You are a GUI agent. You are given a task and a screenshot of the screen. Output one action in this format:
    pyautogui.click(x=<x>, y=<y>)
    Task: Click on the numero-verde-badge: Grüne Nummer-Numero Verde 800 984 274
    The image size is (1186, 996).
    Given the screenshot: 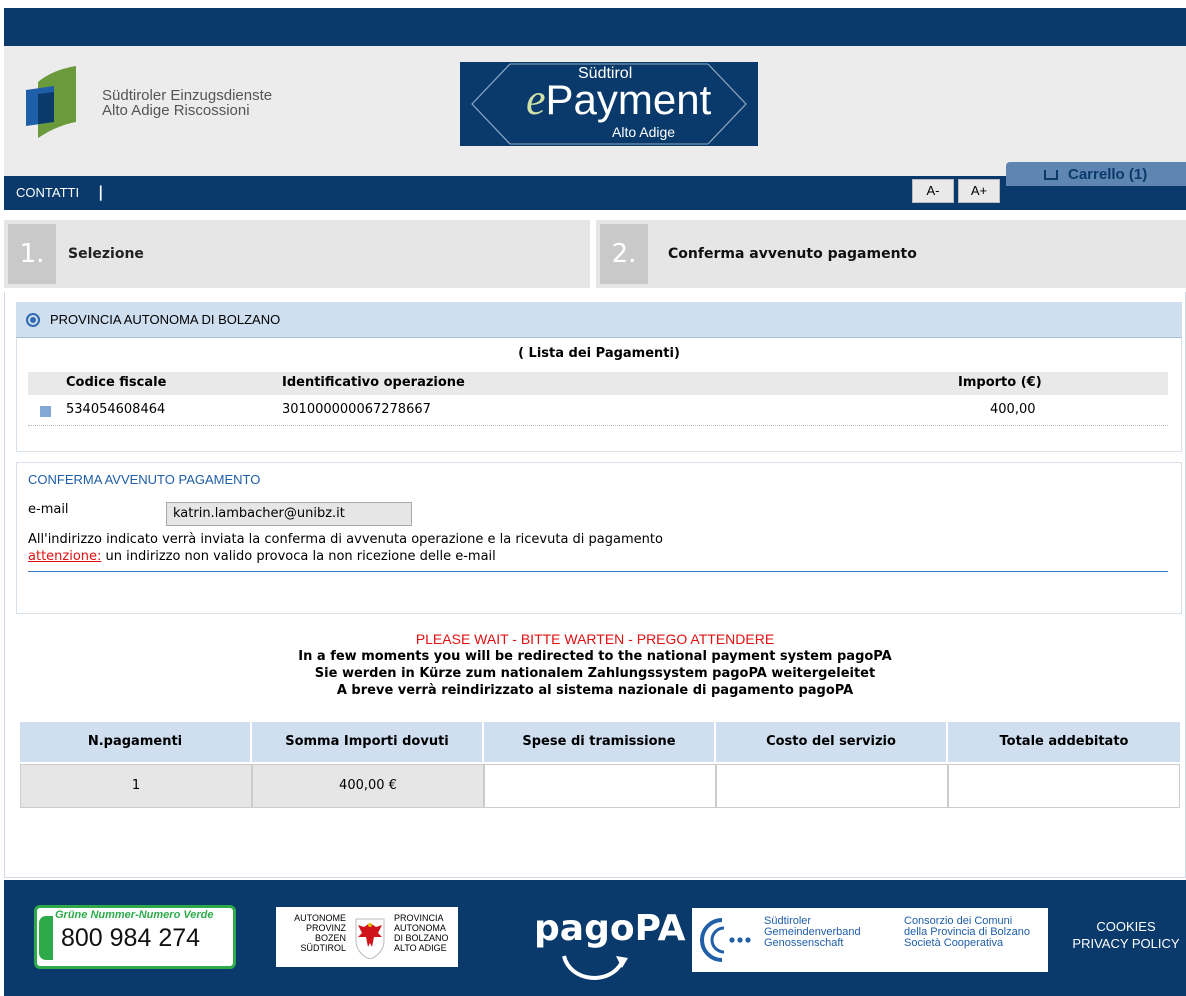 What is the action you would take?
    pyautogui.click(x=135, y=937)
    